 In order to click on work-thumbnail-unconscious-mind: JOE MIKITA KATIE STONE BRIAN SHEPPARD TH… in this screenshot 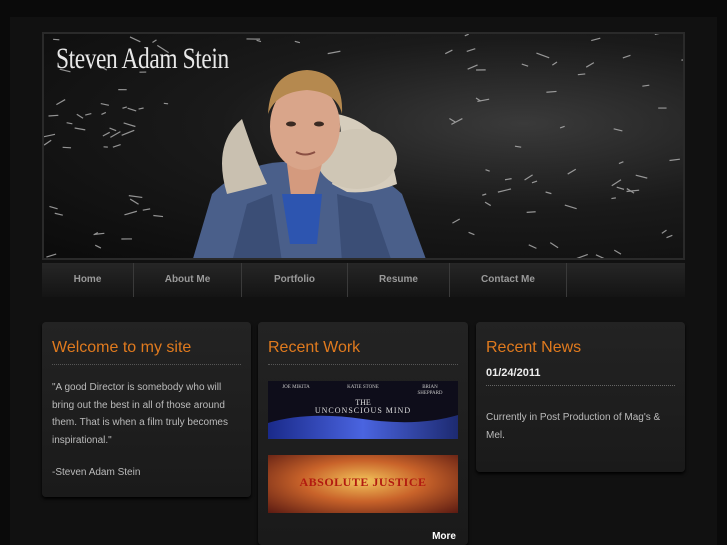, I will do `click(363, 410)`.